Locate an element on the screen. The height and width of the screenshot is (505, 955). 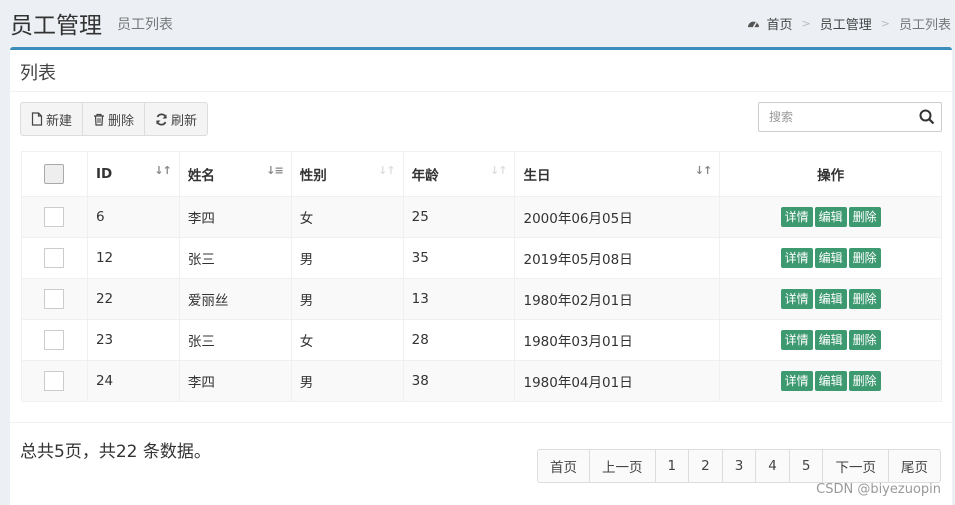
page-5: 5 is located at coordinates (807, 466).